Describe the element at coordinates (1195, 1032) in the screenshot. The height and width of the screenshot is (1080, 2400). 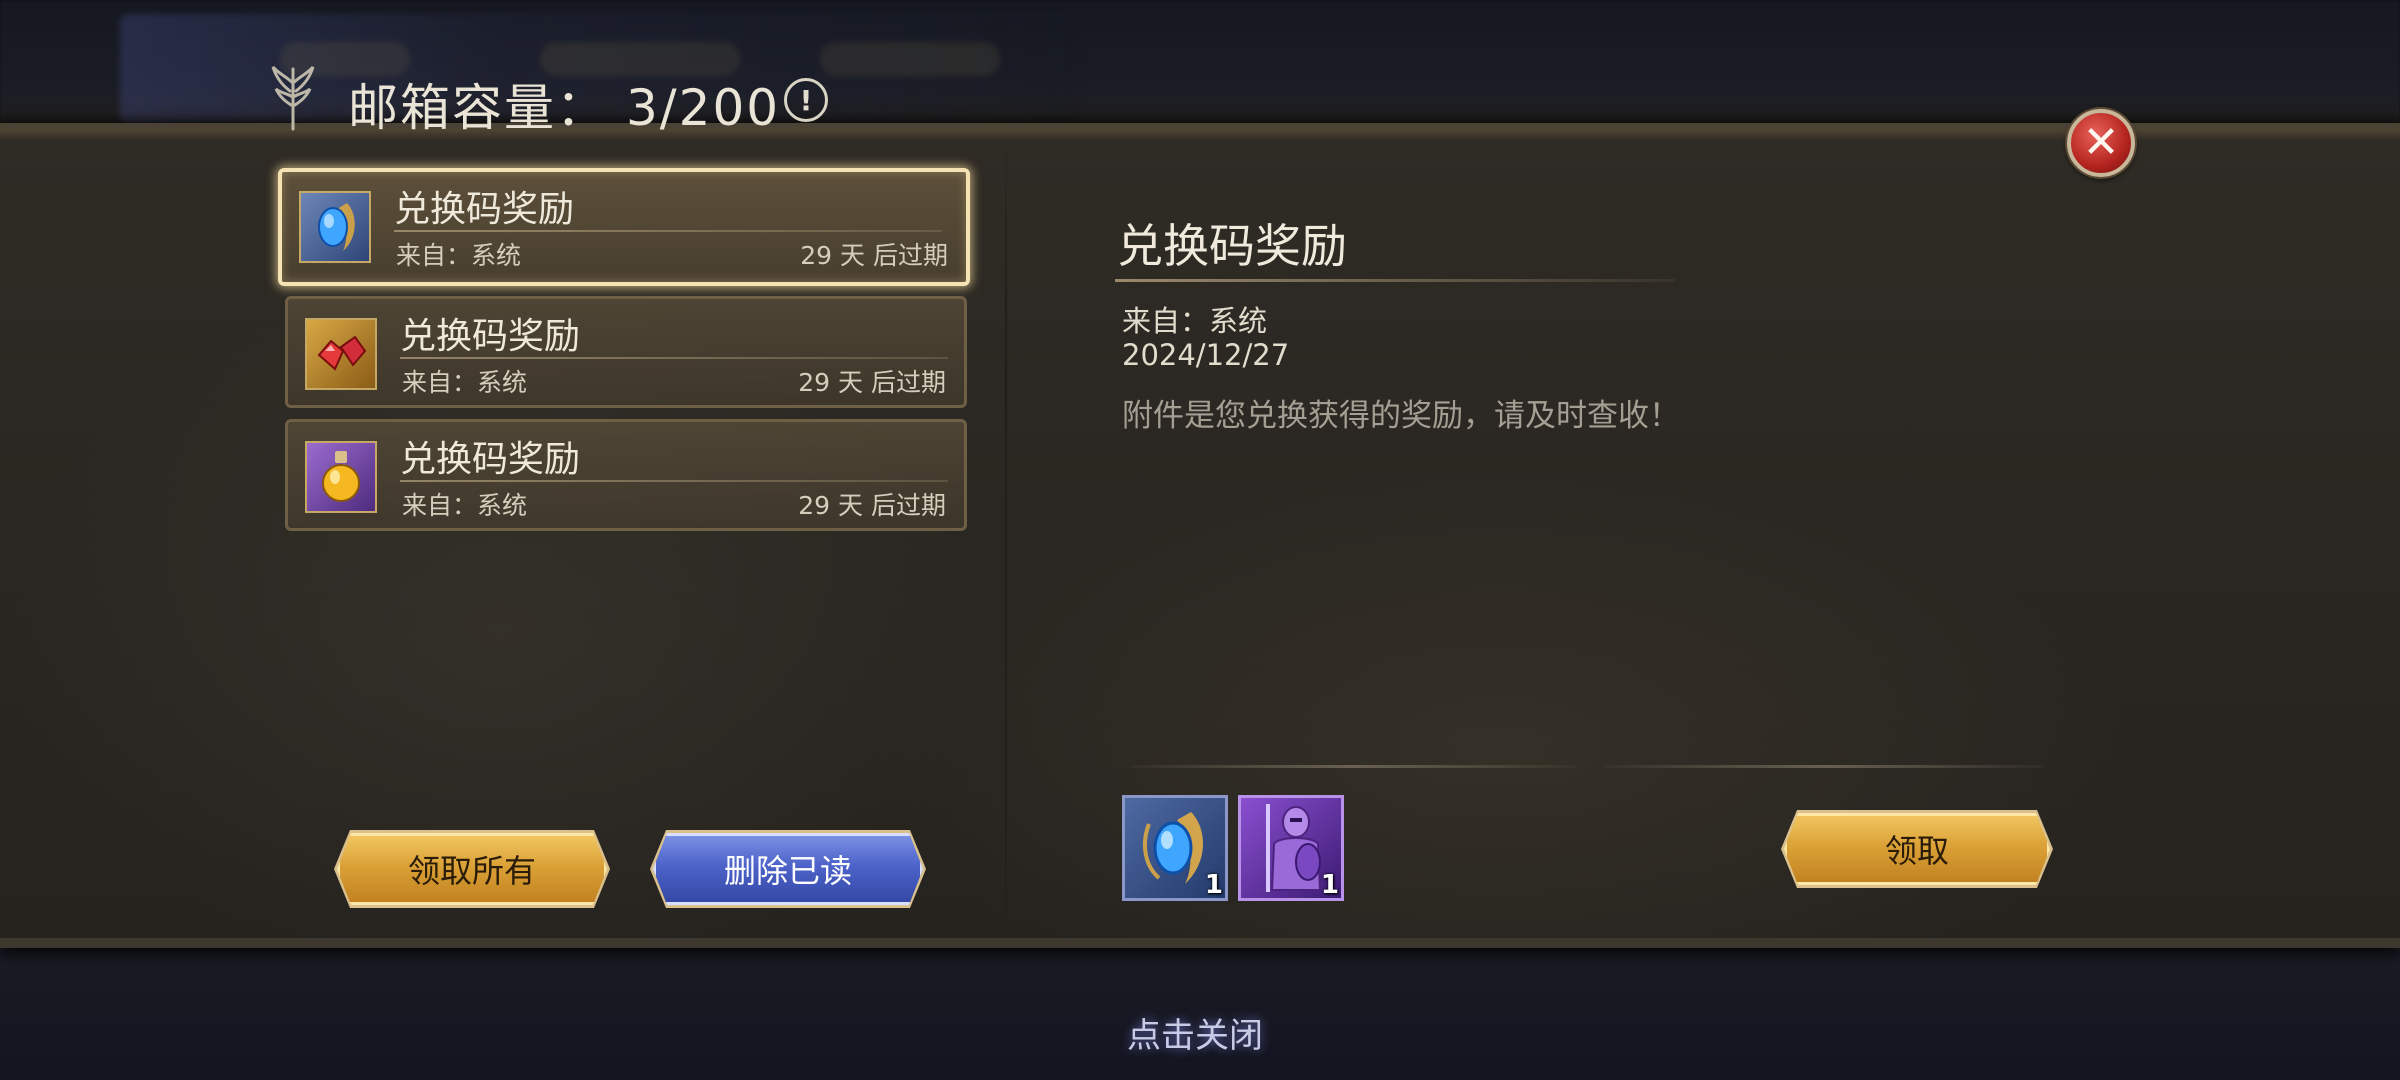
I see `tap-to-close-text: 点击关闭` at that location.